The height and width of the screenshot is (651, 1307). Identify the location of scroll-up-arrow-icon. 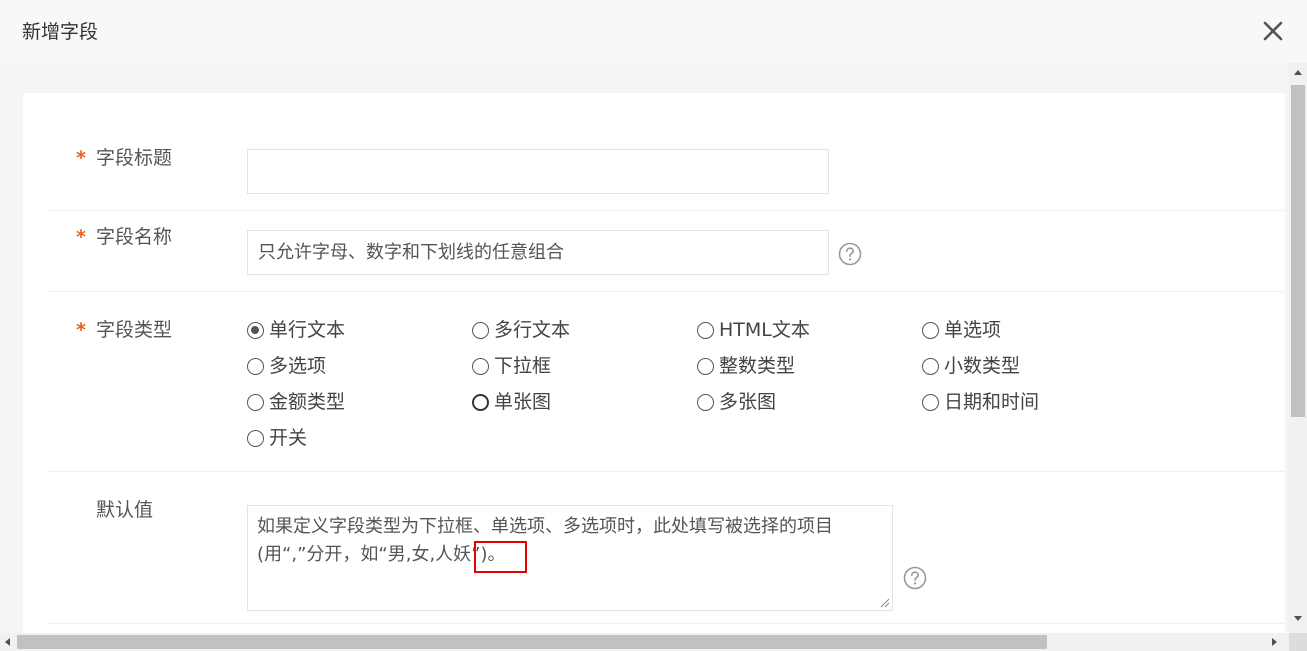
(1298, 72).